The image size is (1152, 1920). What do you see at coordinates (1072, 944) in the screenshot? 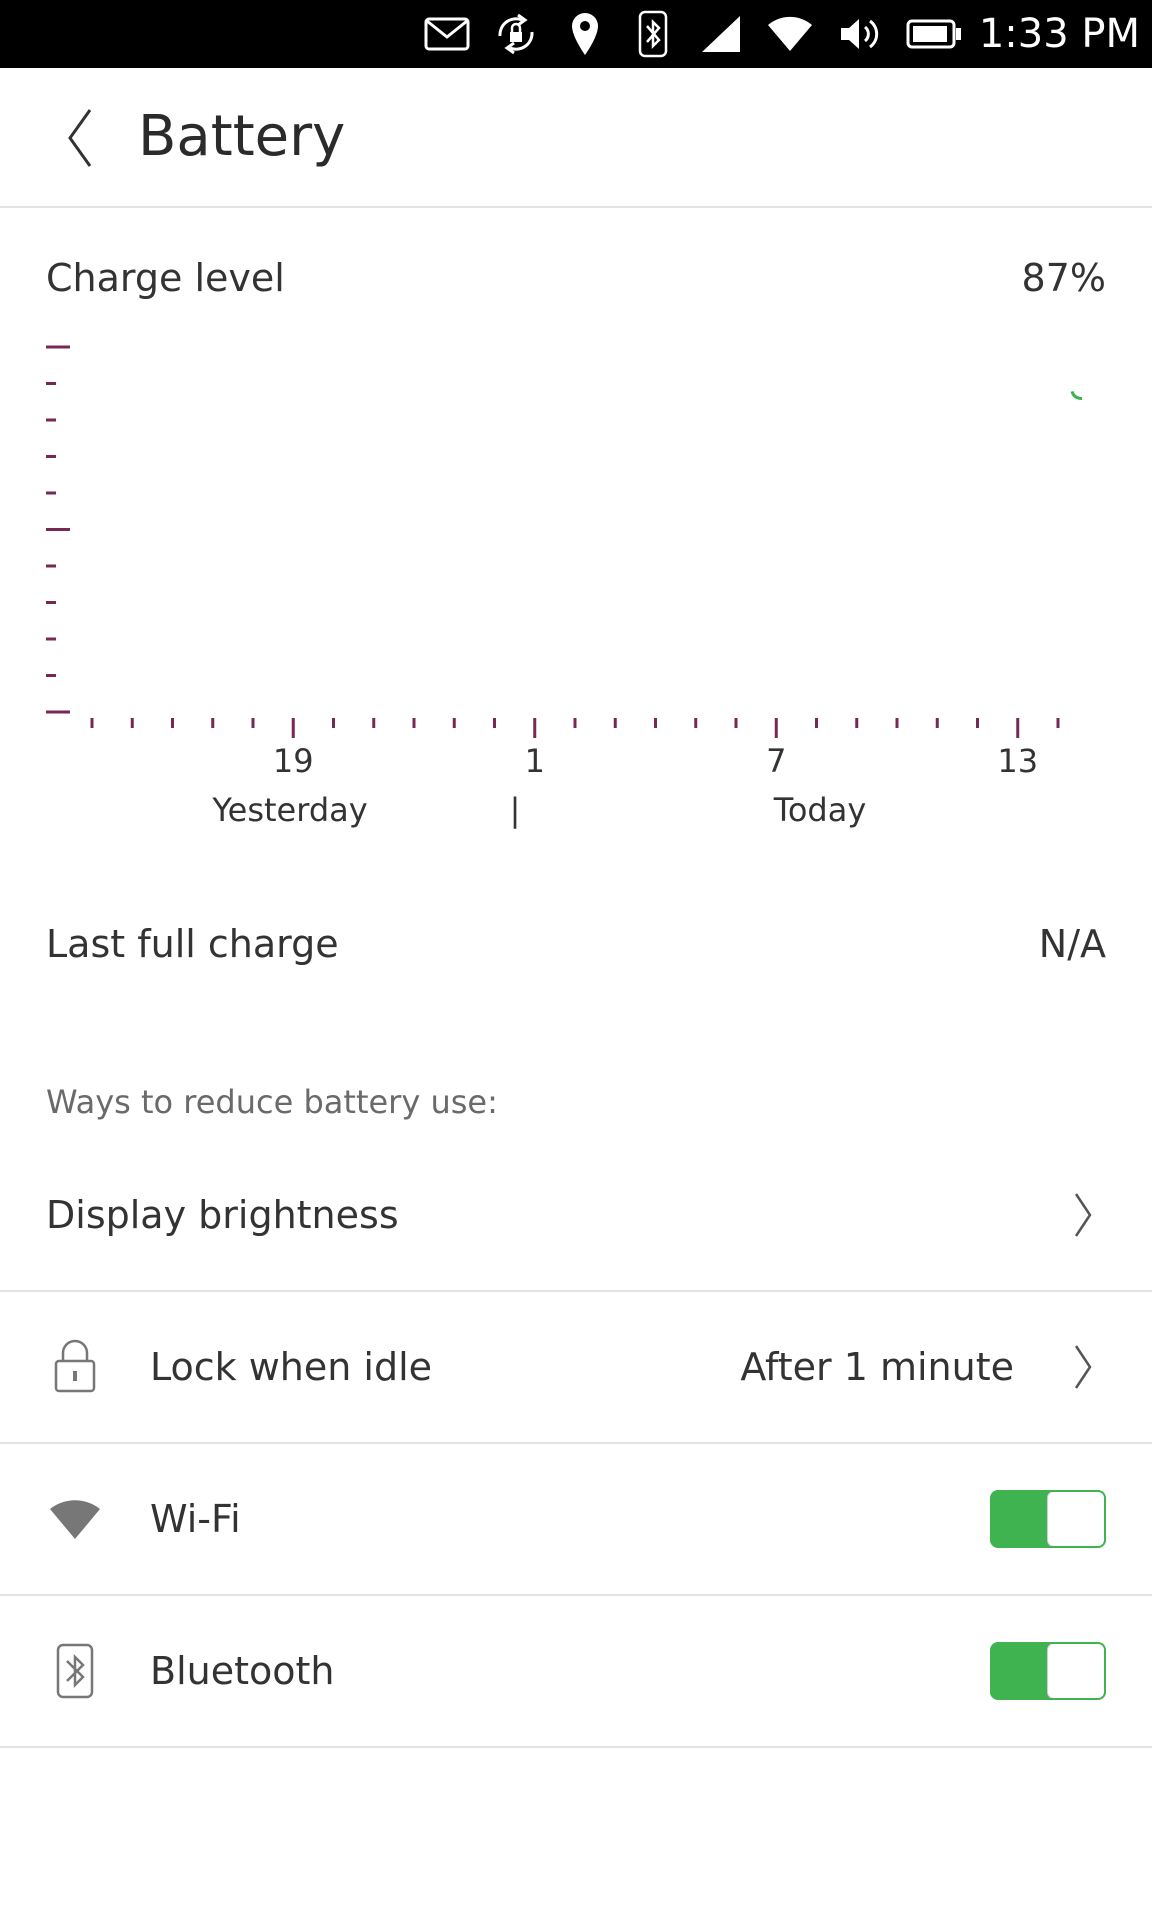
I see `last-full-charge-value: N/A` at bounding box center [1072, 944].